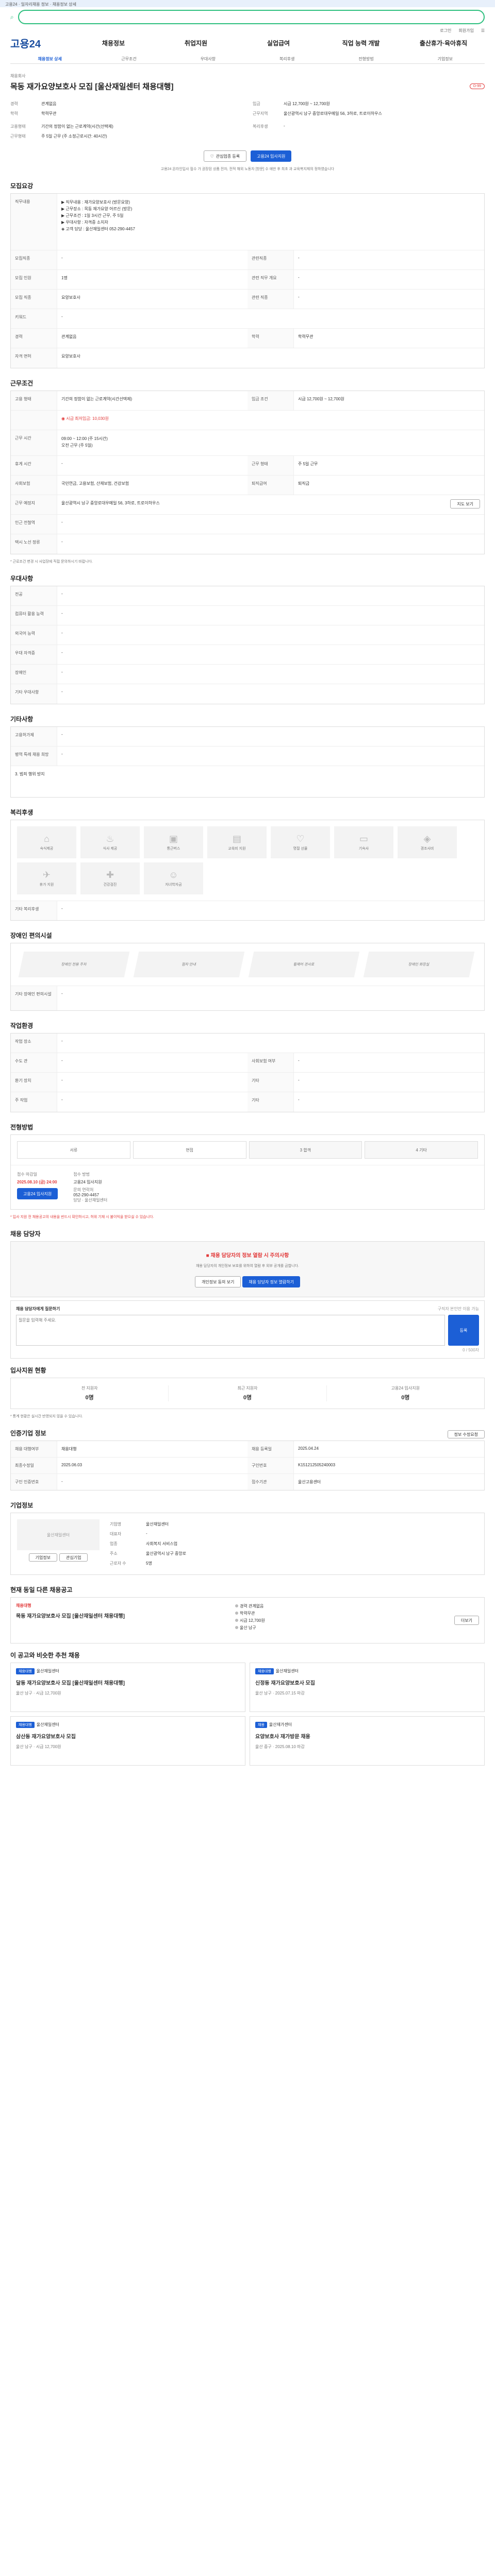  I want to click on stats-box: 전 지원자 0명 최근 지원자 0명 고용24 입사지원 0명, so click(247, 1394).